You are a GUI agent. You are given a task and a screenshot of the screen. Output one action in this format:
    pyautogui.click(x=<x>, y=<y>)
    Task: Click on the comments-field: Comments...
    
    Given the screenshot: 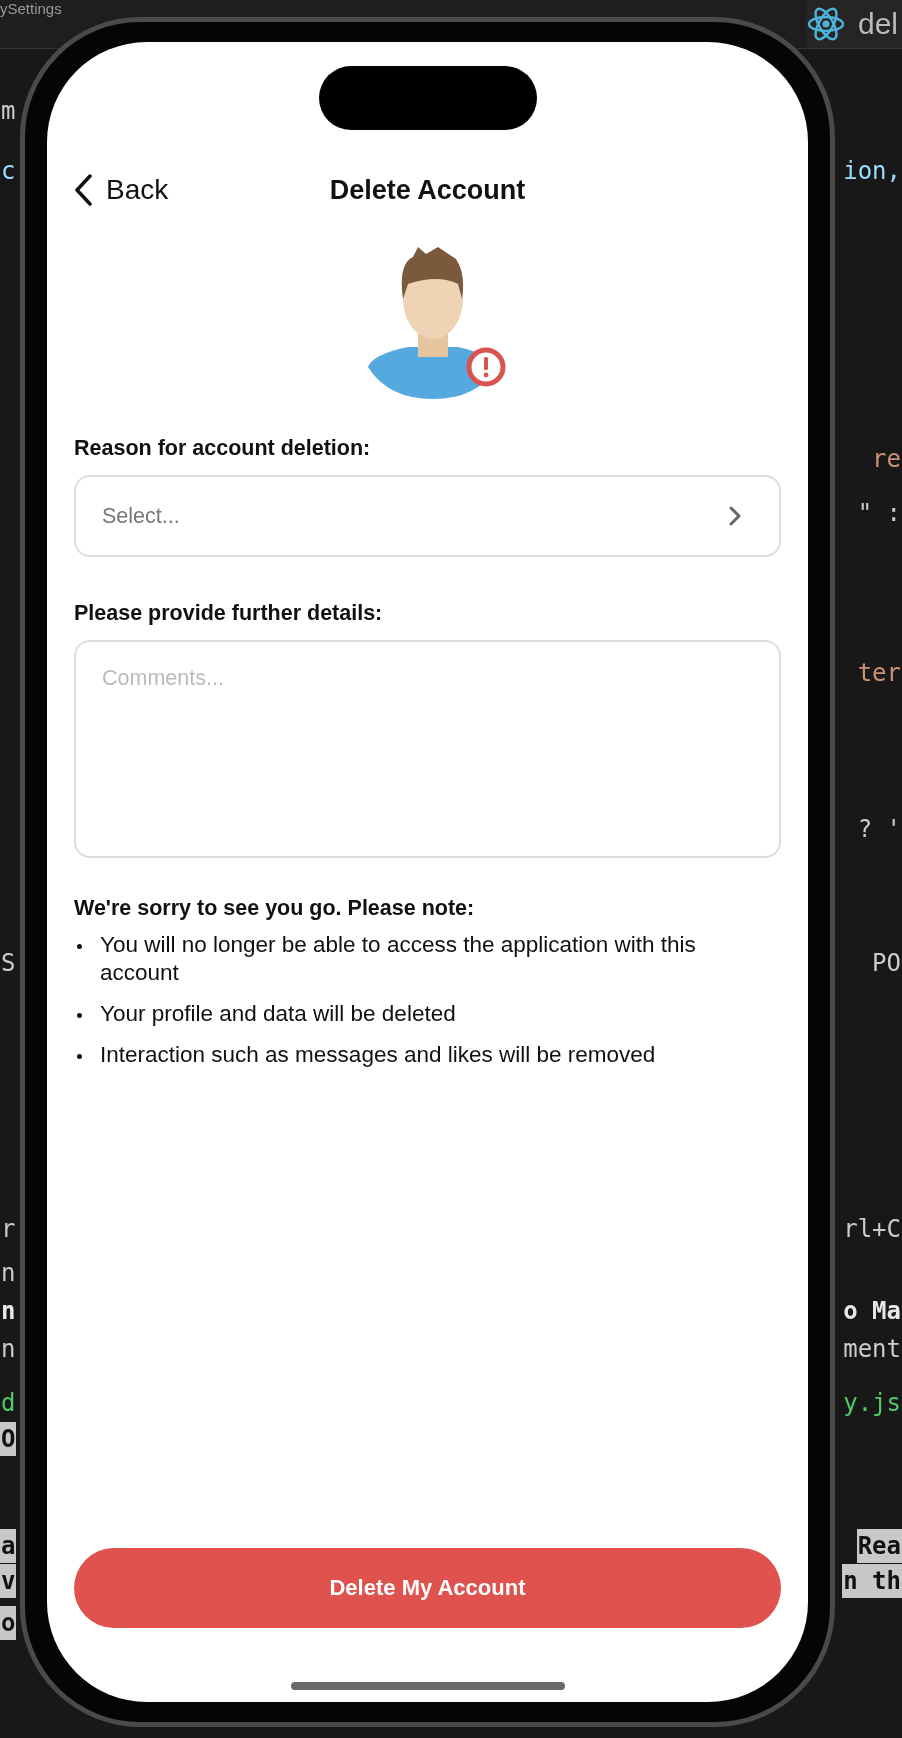 What is the action you would take?
    pyautogui.click(x=427, y=749)
    